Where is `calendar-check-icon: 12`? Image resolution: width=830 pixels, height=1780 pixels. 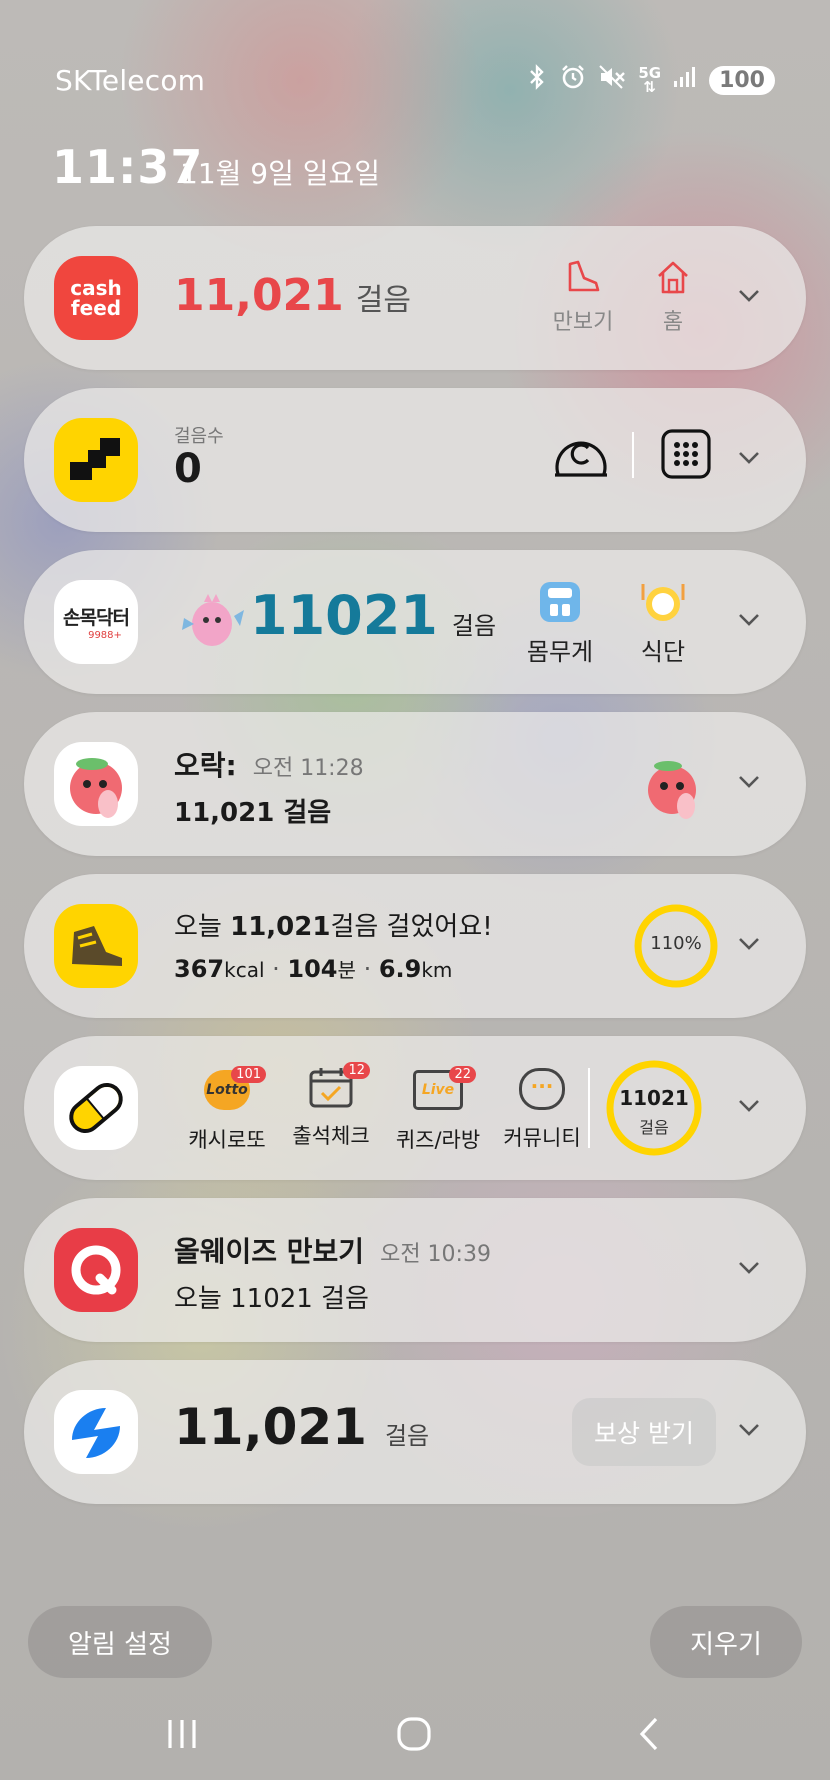 calendar-check-icon: 12 is located at coordinates (331, 1087).